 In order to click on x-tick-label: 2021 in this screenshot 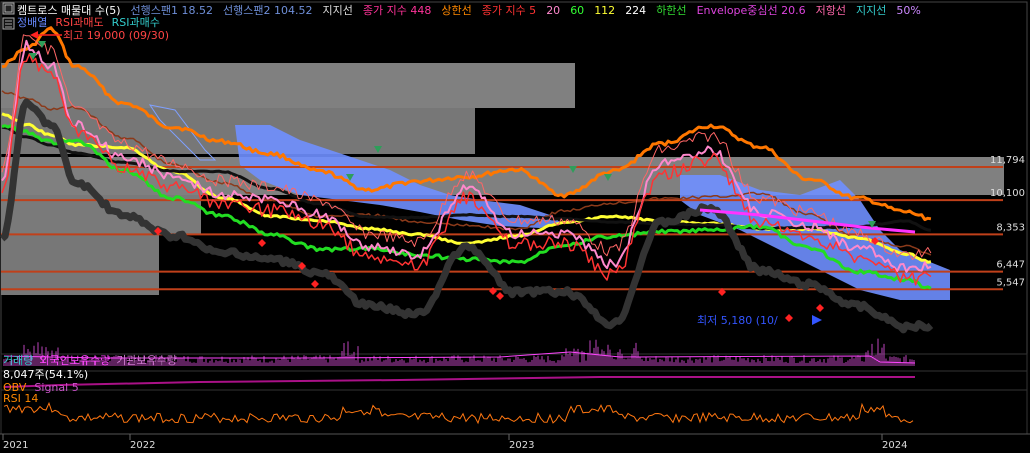, I will do `click(15, 445)`.